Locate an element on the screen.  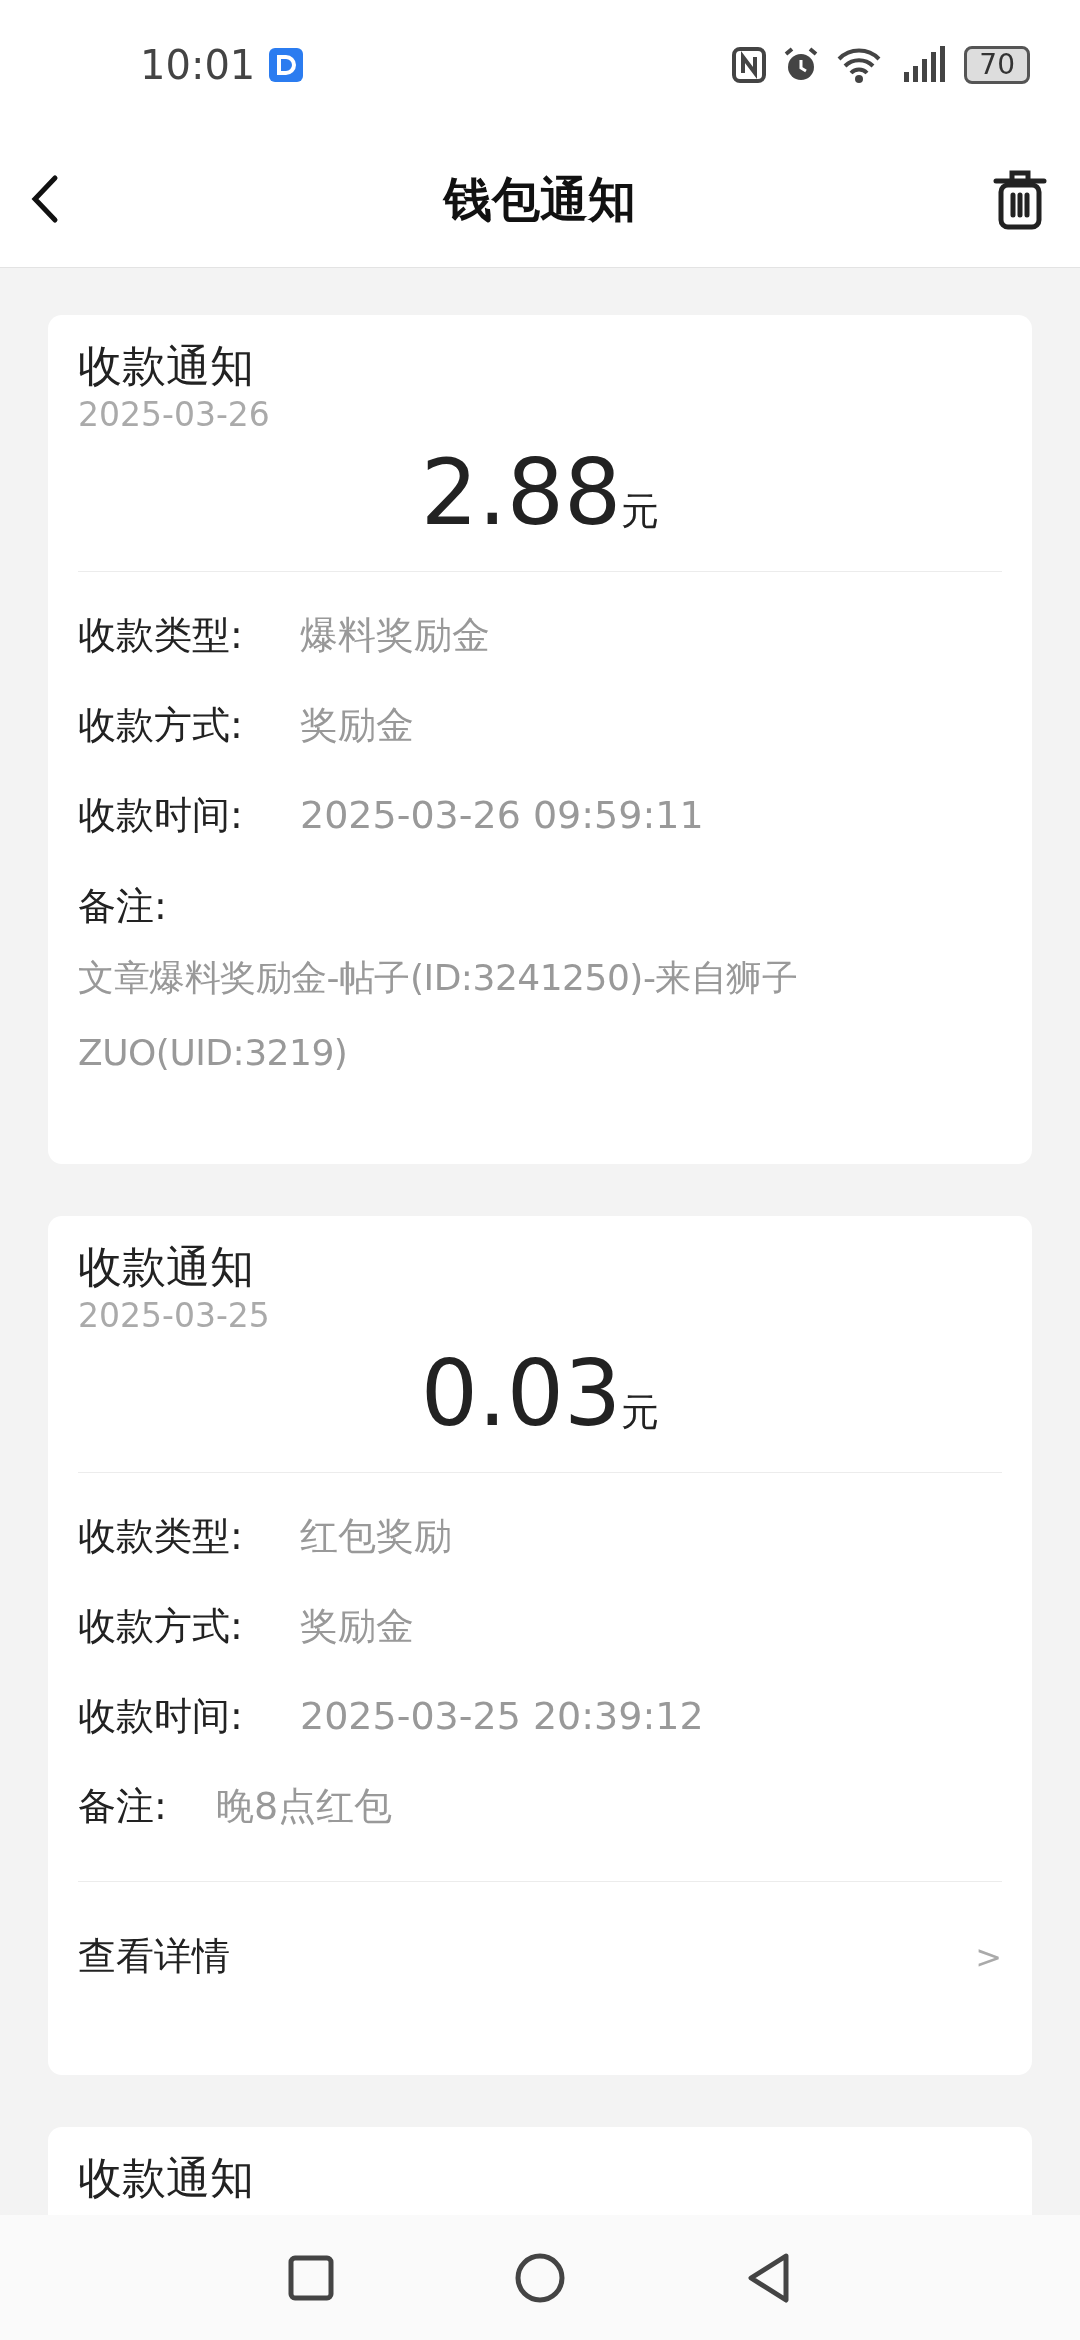
card-date: 2025-03-26 is located at coordinates (174, 415).